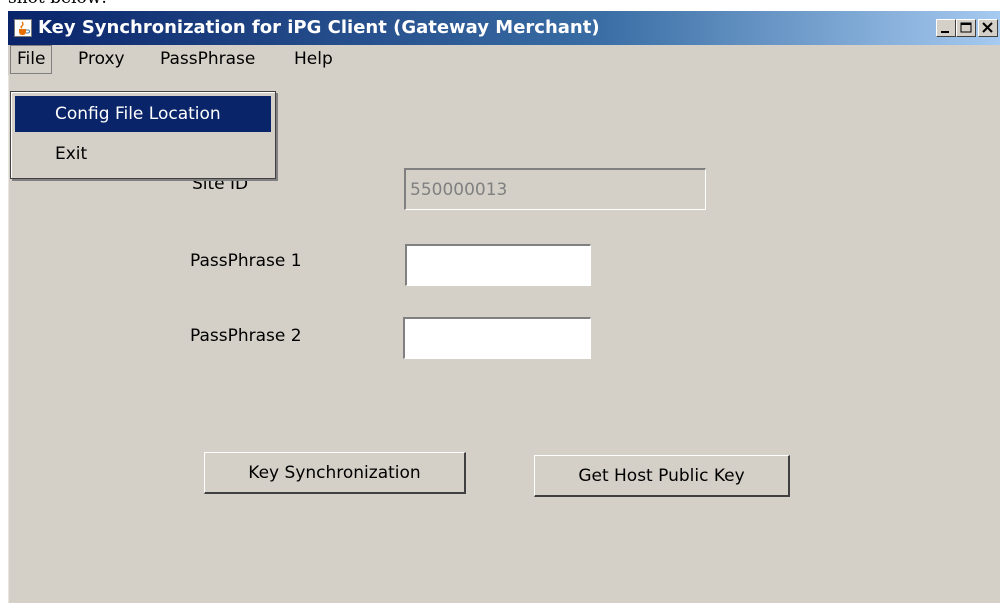  I want to click on passphrase1-field, so click(498, 265).